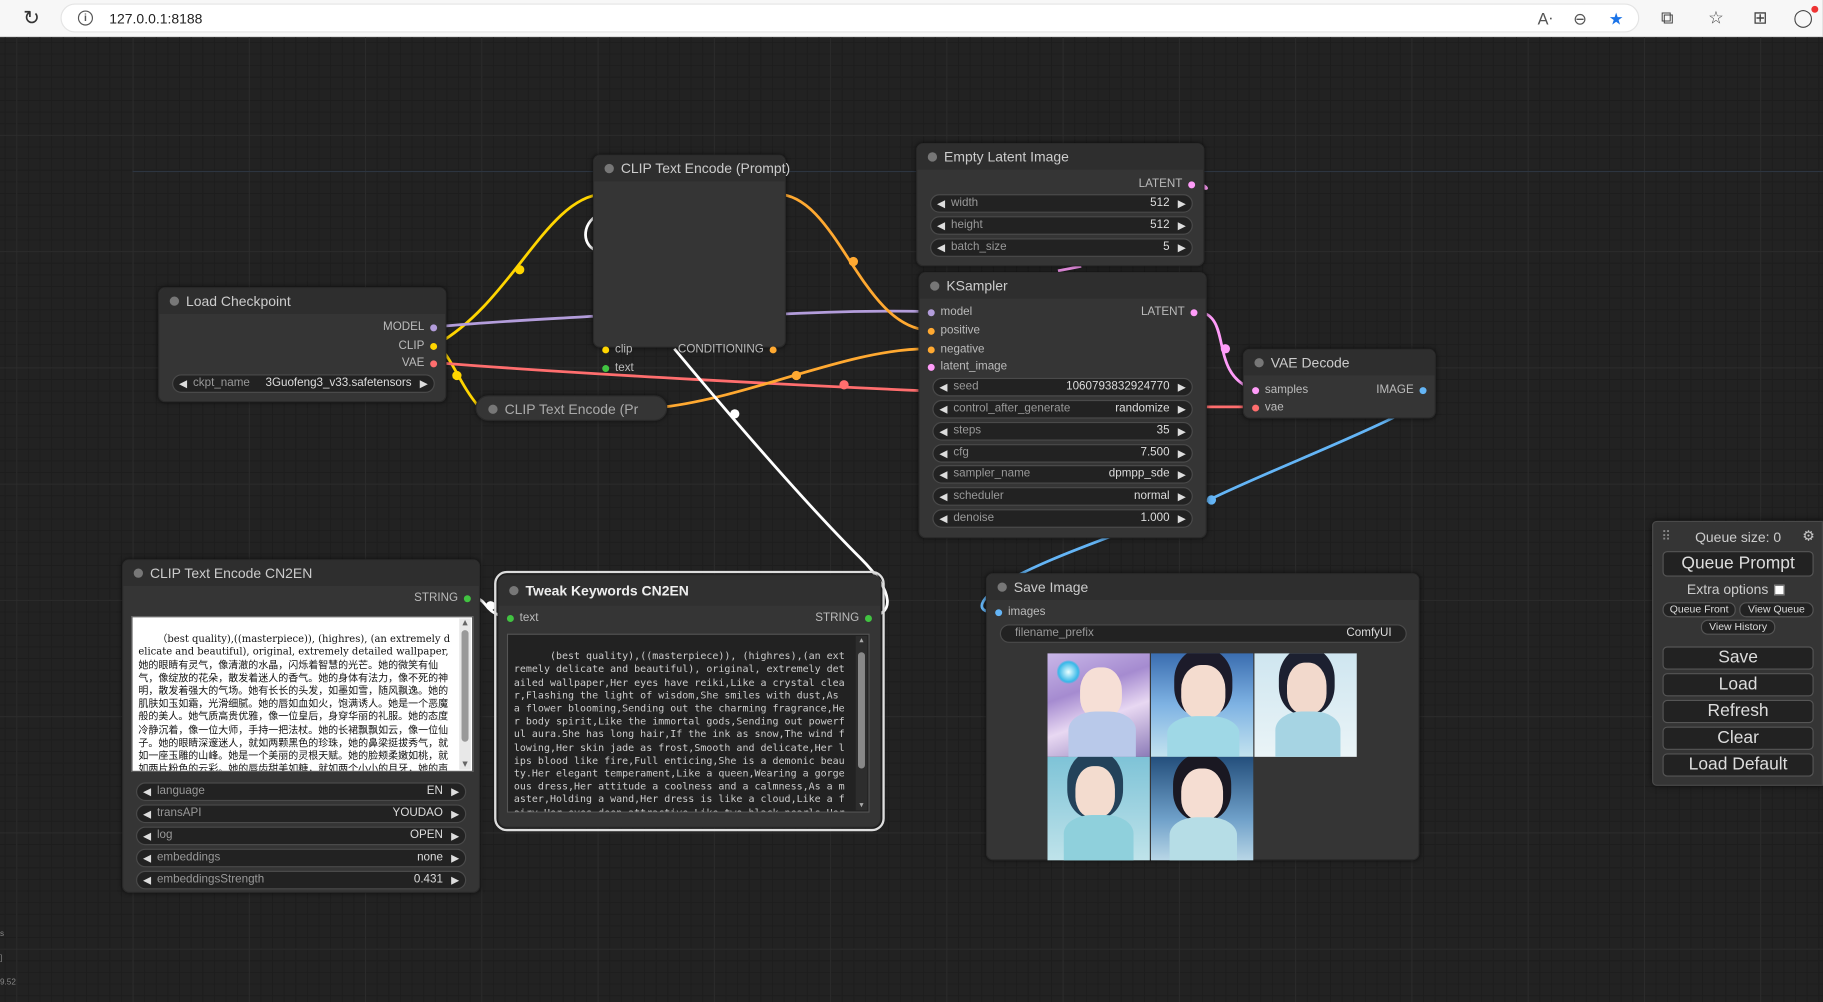 The width and height of the screenshot is (1823, 1002). What do you see at coordinates (1061, 247) in the screenshot?
I see `widget-batch-size: ◀ batch_size 5 ▶` at bounding box center [1061, 247].